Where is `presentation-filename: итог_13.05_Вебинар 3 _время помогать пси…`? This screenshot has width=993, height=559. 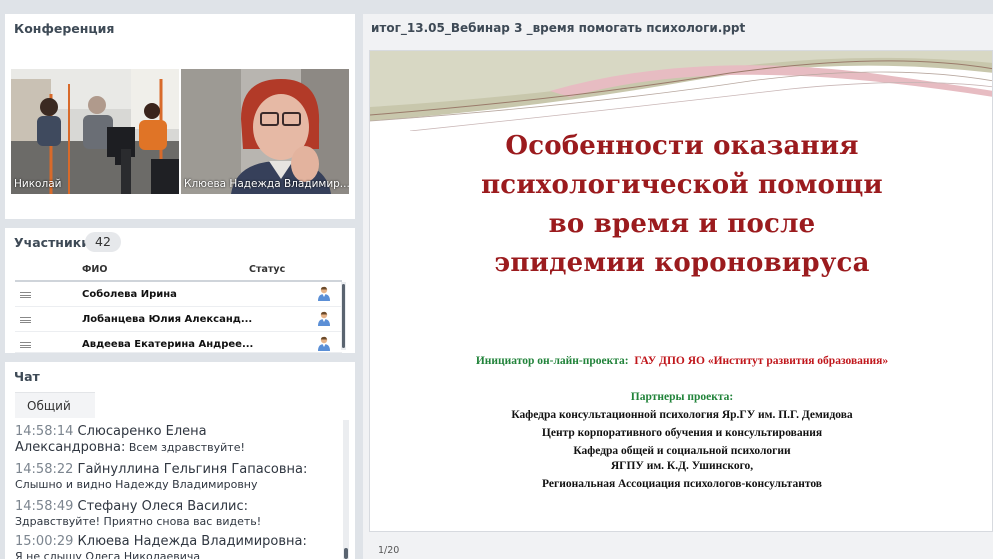
presentation-filename: итог_13.05_Вебинар 3 _время помогать пси… is located at coordinates (558, 28).